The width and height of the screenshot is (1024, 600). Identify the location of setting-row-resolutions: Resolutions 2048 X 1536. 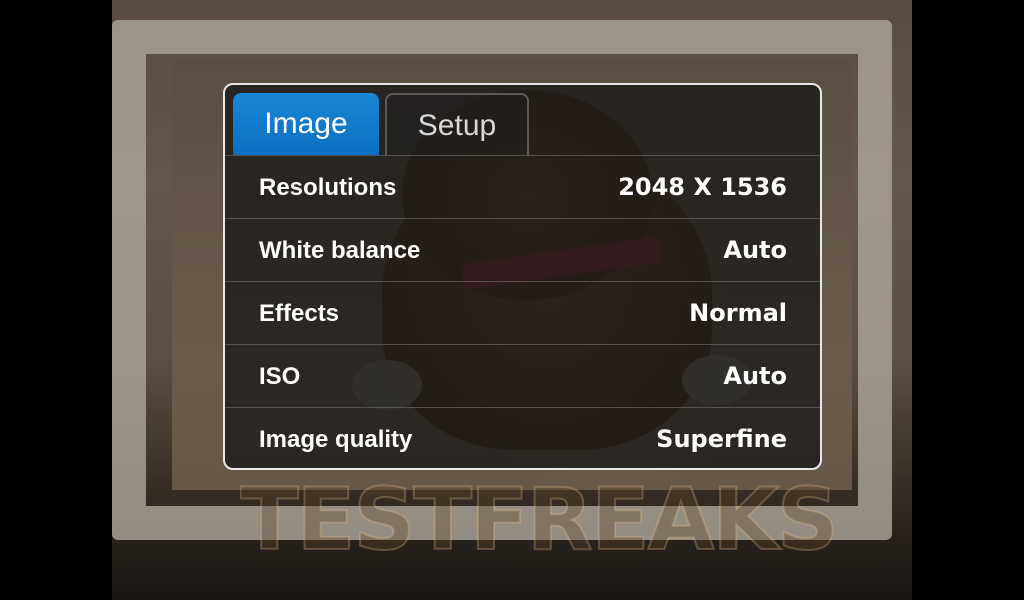
(522, 186).